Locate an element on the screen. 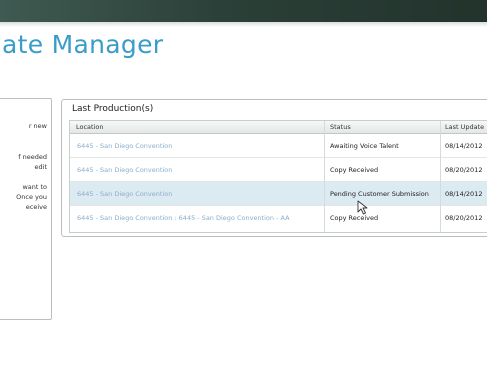  column-header-last-update: Last Update is located at coordinates (464, 127).